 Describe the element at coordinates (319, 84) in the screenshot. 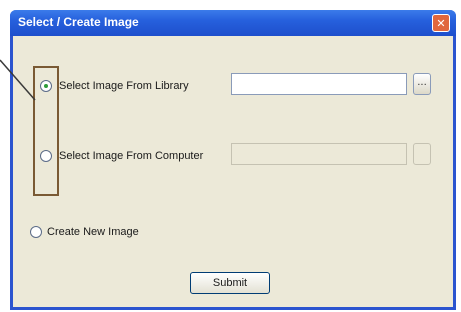

I see `library-input` at that location.